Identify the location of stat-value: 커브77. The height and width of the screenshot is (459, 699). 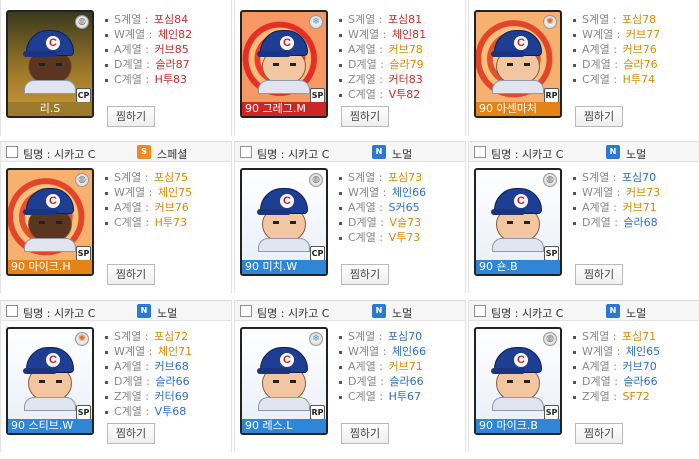
(643, 34).